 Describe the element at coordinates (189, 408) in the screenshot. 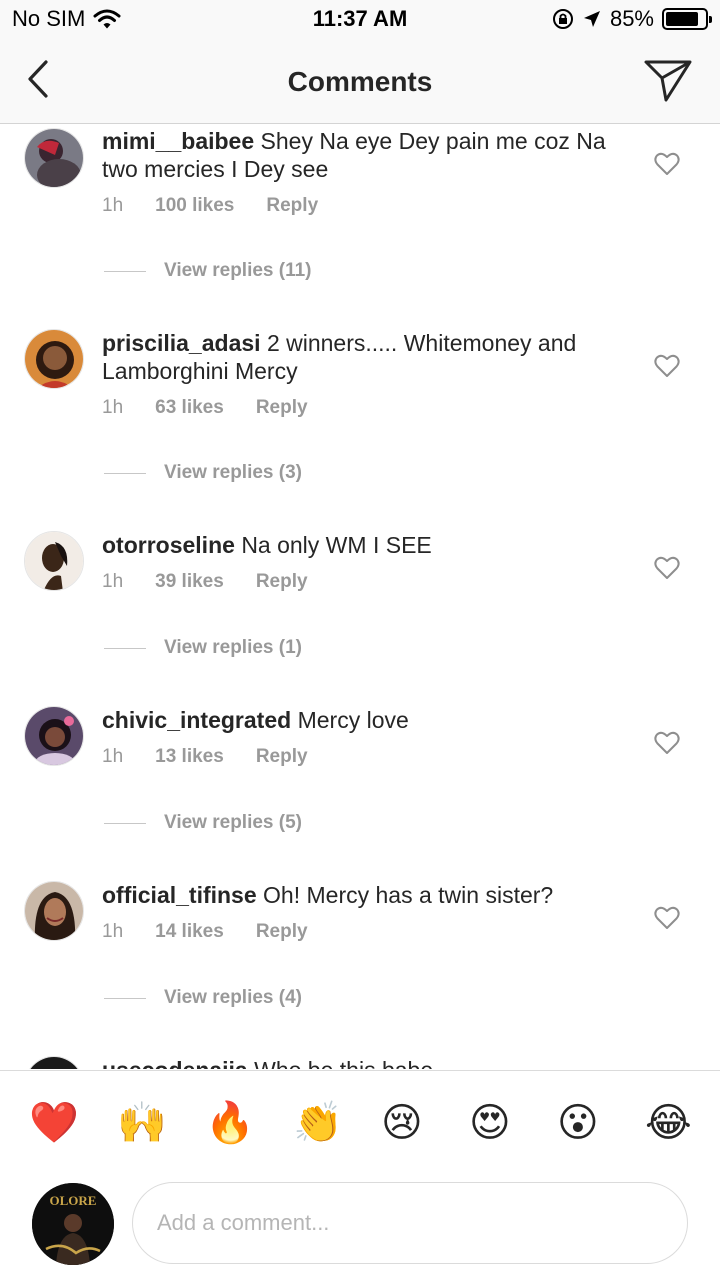

I see `comment-likes: 63 likes` at that location.